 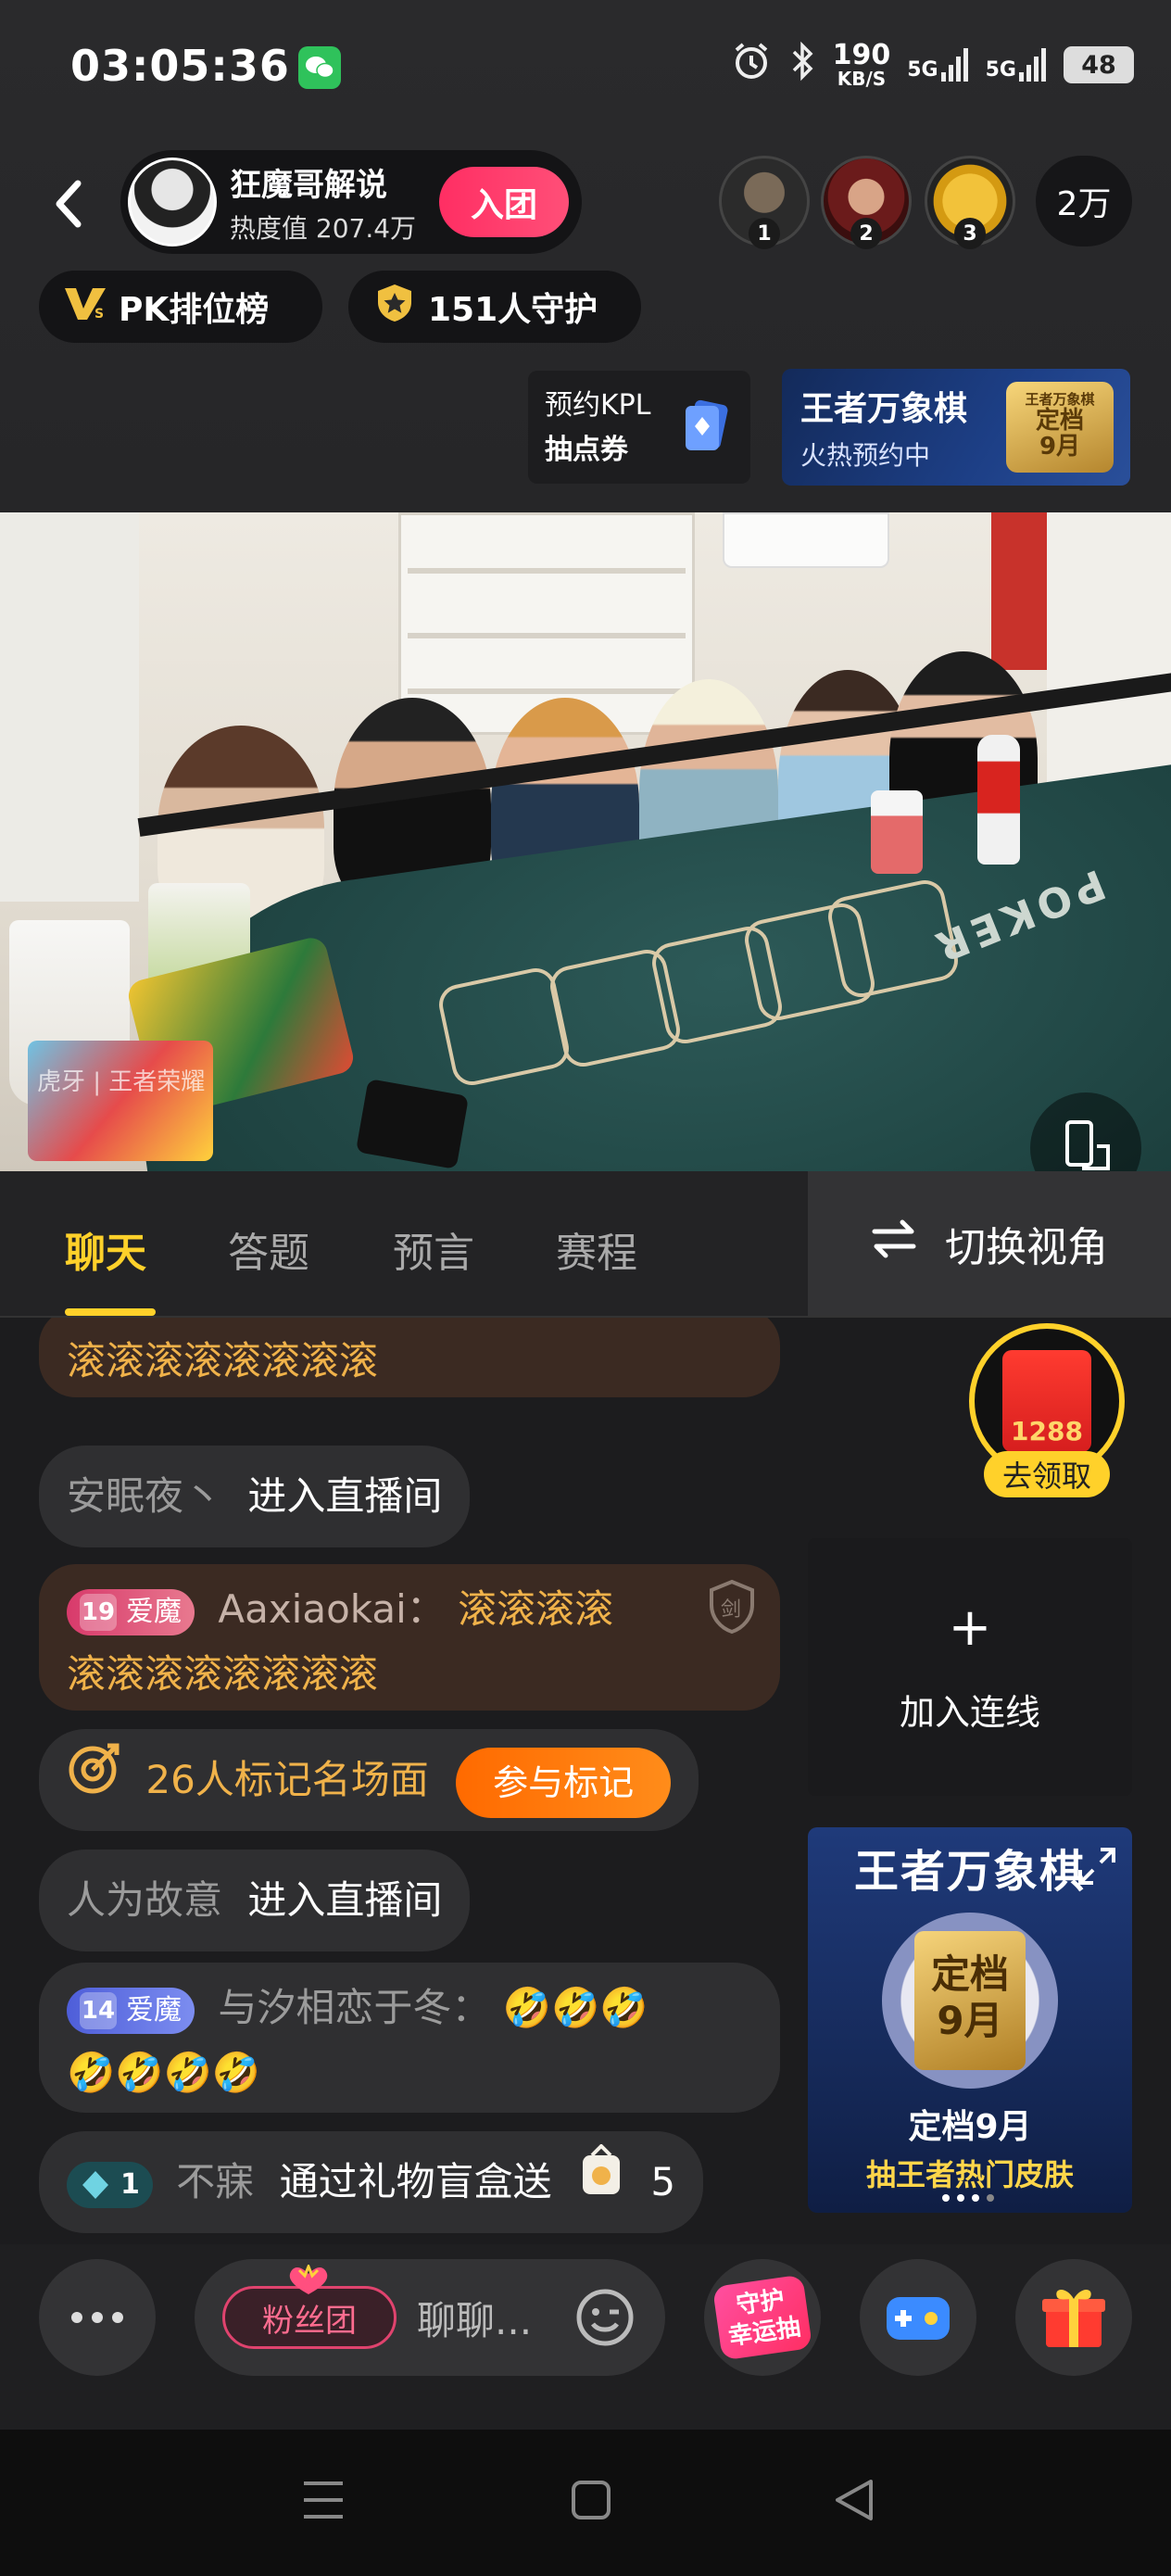 I want to click on guard-lottery-icon: 守护 幸运抽, so click(x=762, y=2318).